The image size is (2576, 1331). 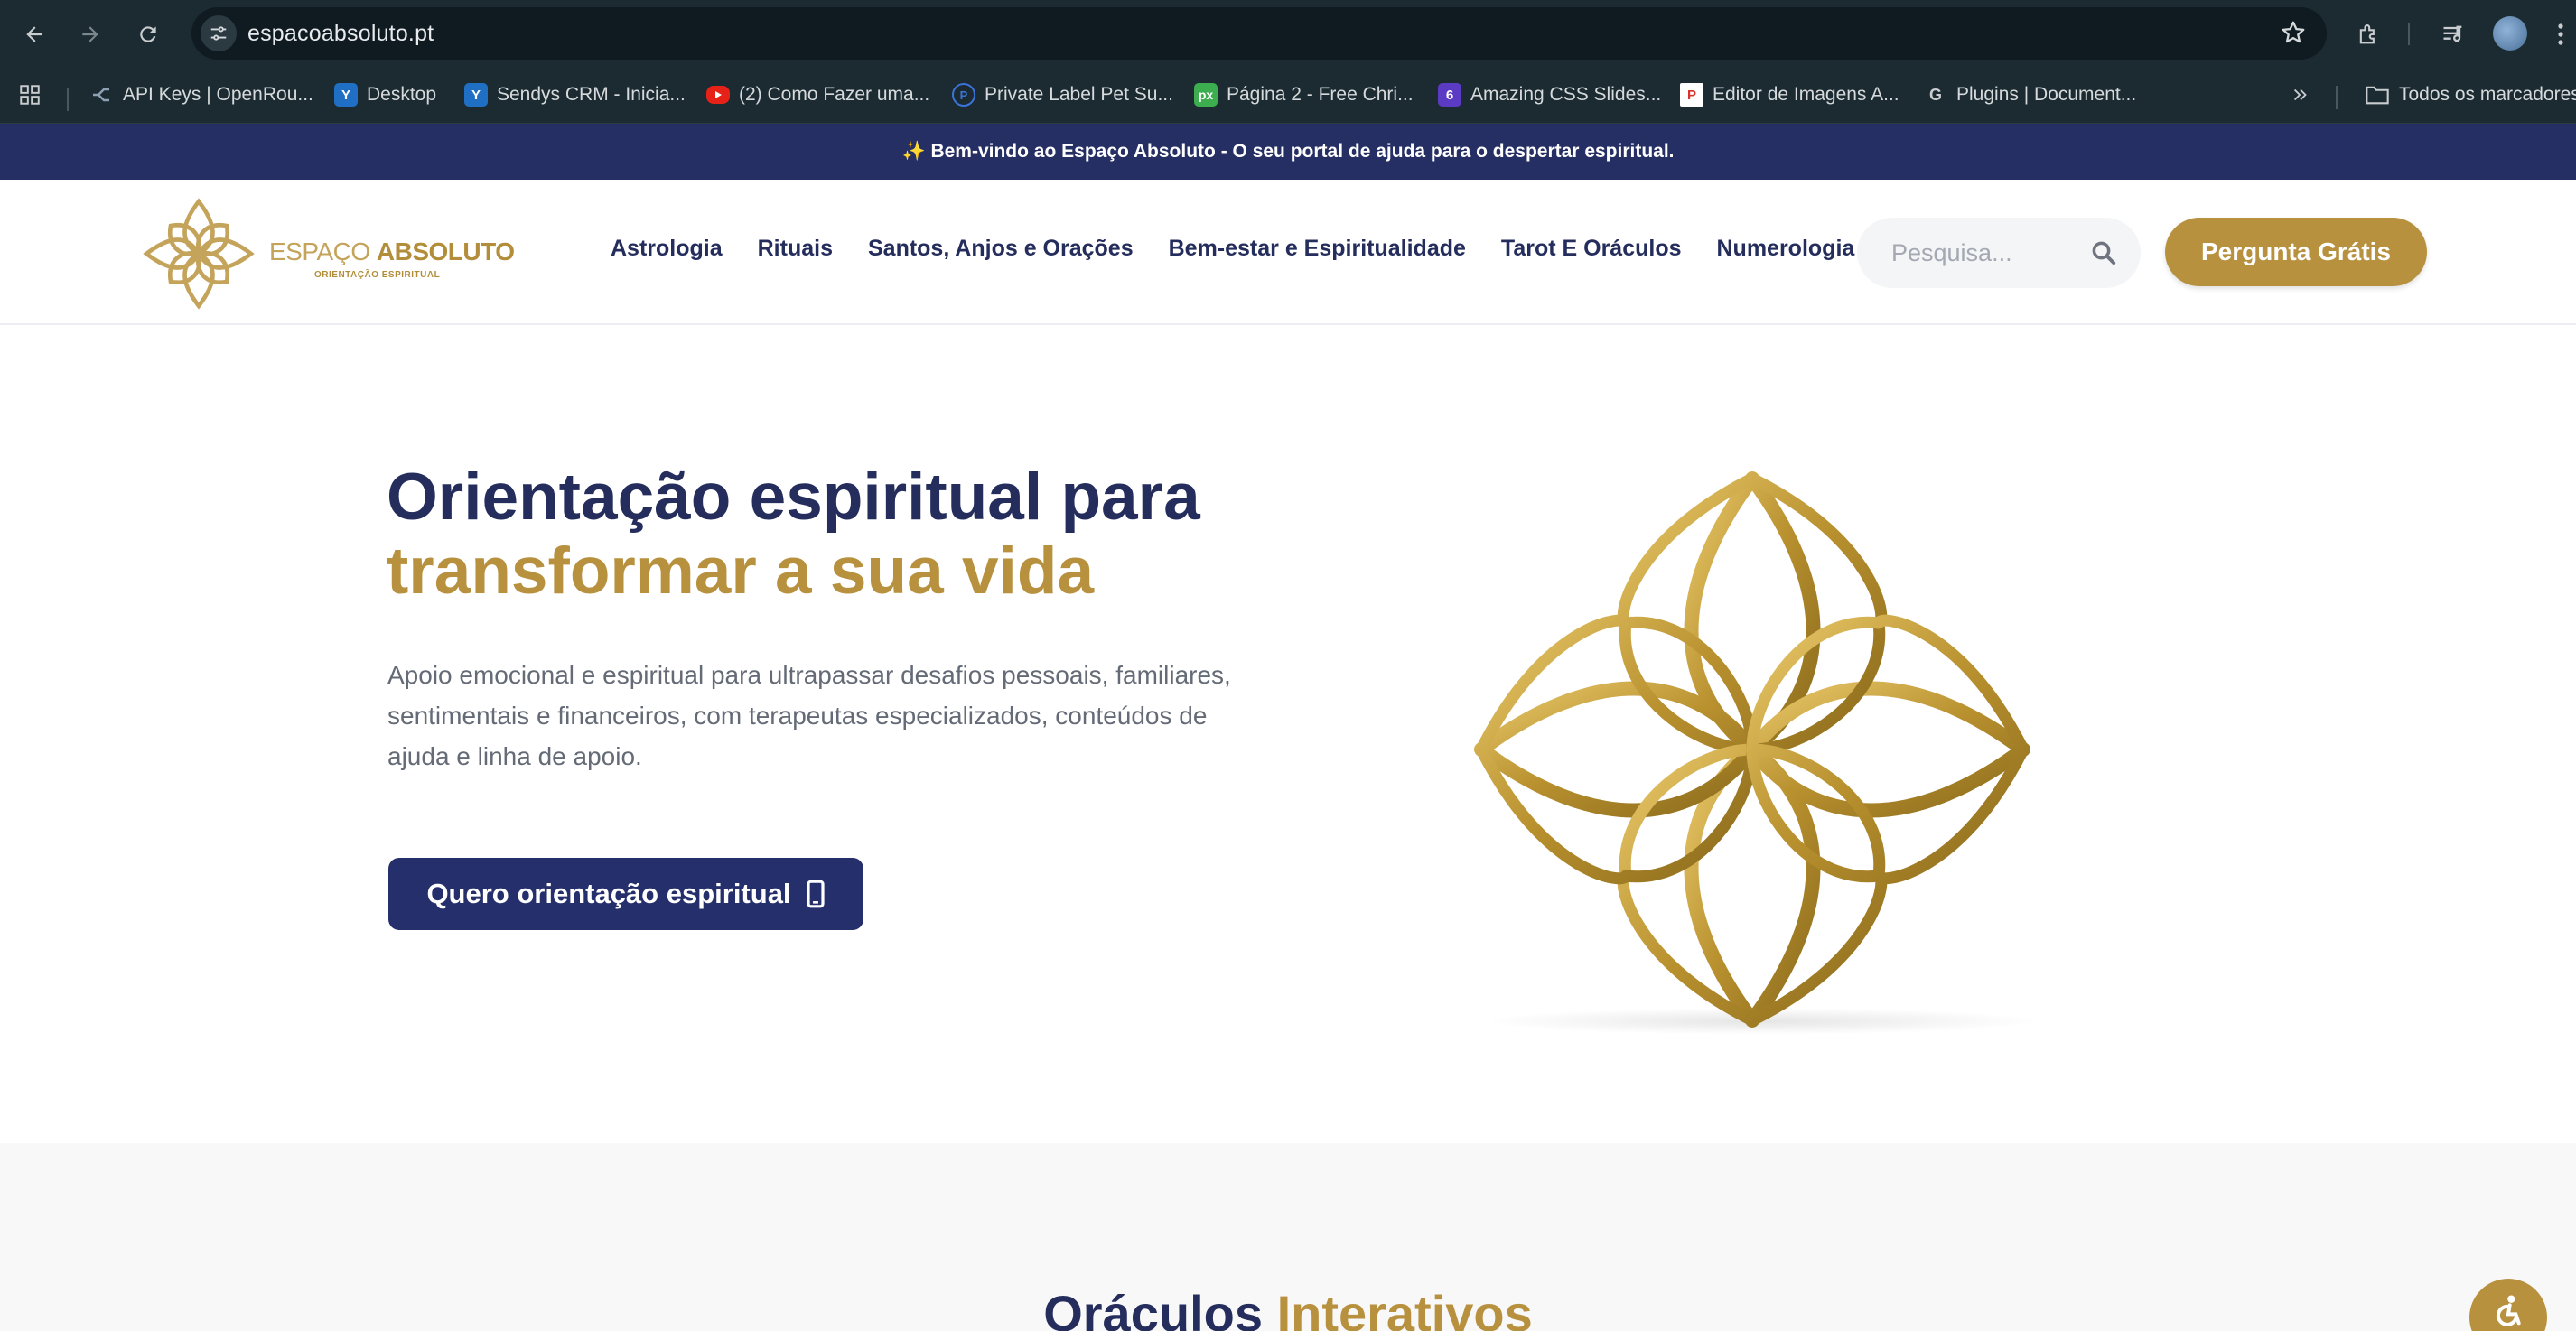 I want to click on reload-icon, so click(x=148, y=34).